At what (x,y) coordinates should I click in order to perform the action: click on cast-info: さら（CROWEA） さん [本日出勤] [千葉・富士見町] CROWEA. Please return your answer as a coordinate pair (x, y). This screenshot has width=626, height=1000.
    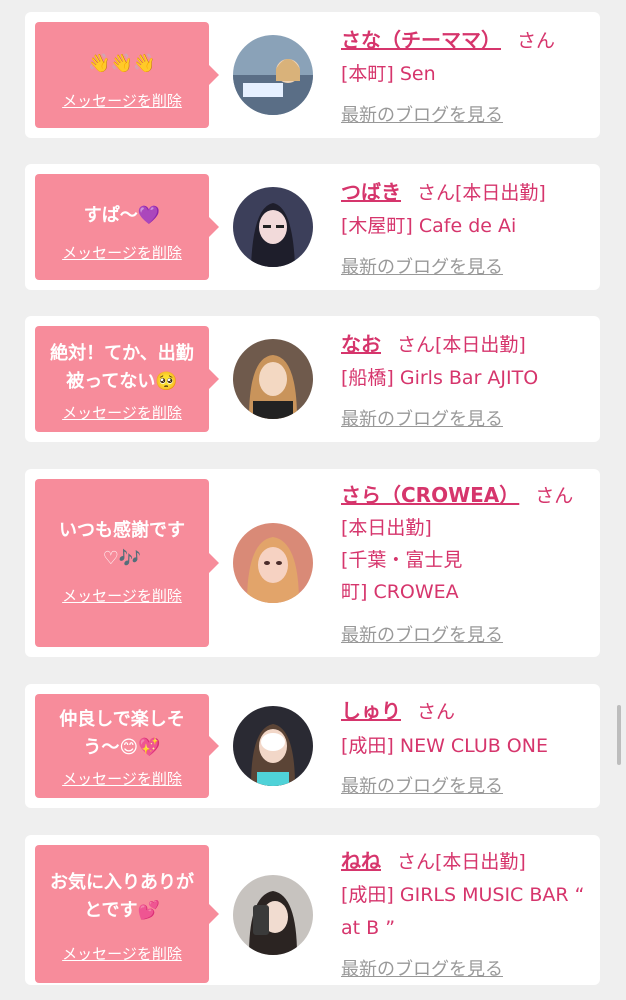
    Looking at the image, I should click on (465, 543).